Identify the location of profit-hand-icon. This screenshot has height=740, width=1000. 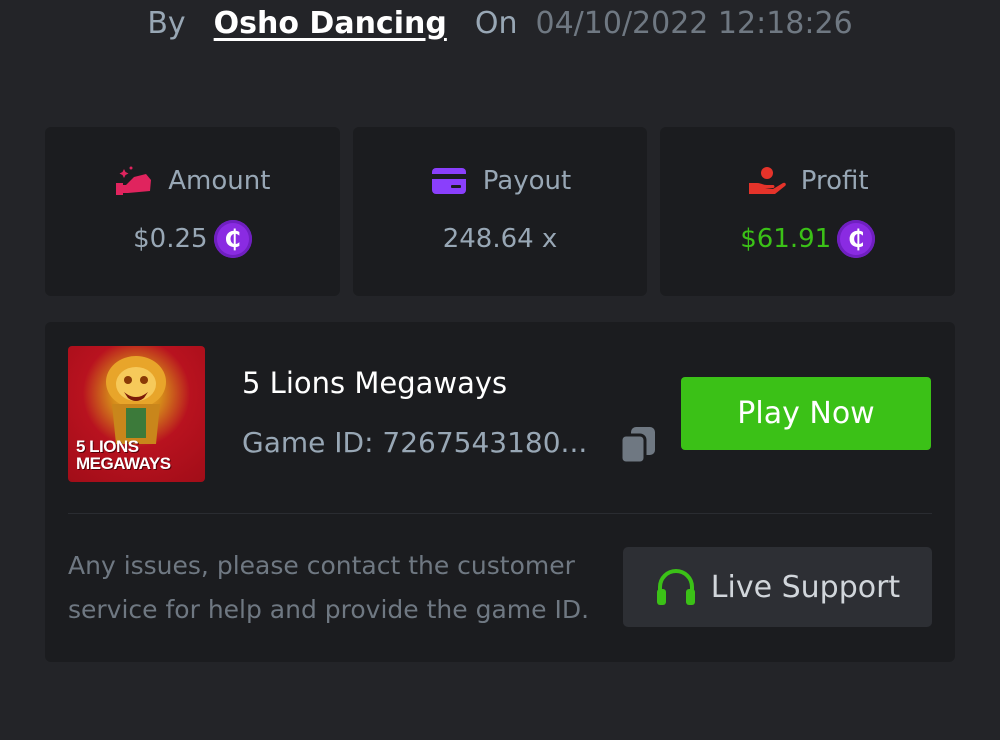
(767, 181).